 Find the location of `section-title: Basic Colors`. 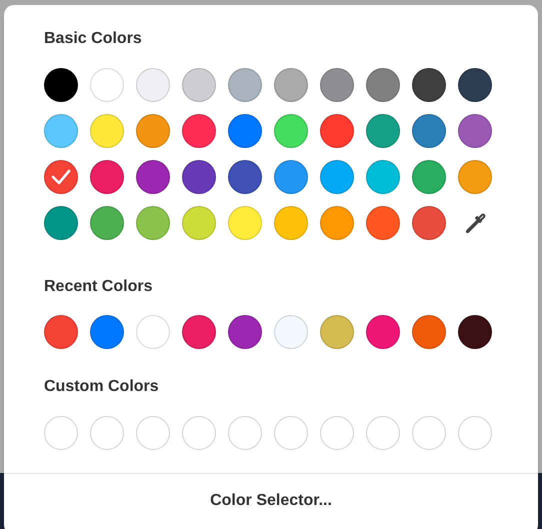

section-title: Basic Colors is located at coordinates (93, 39).